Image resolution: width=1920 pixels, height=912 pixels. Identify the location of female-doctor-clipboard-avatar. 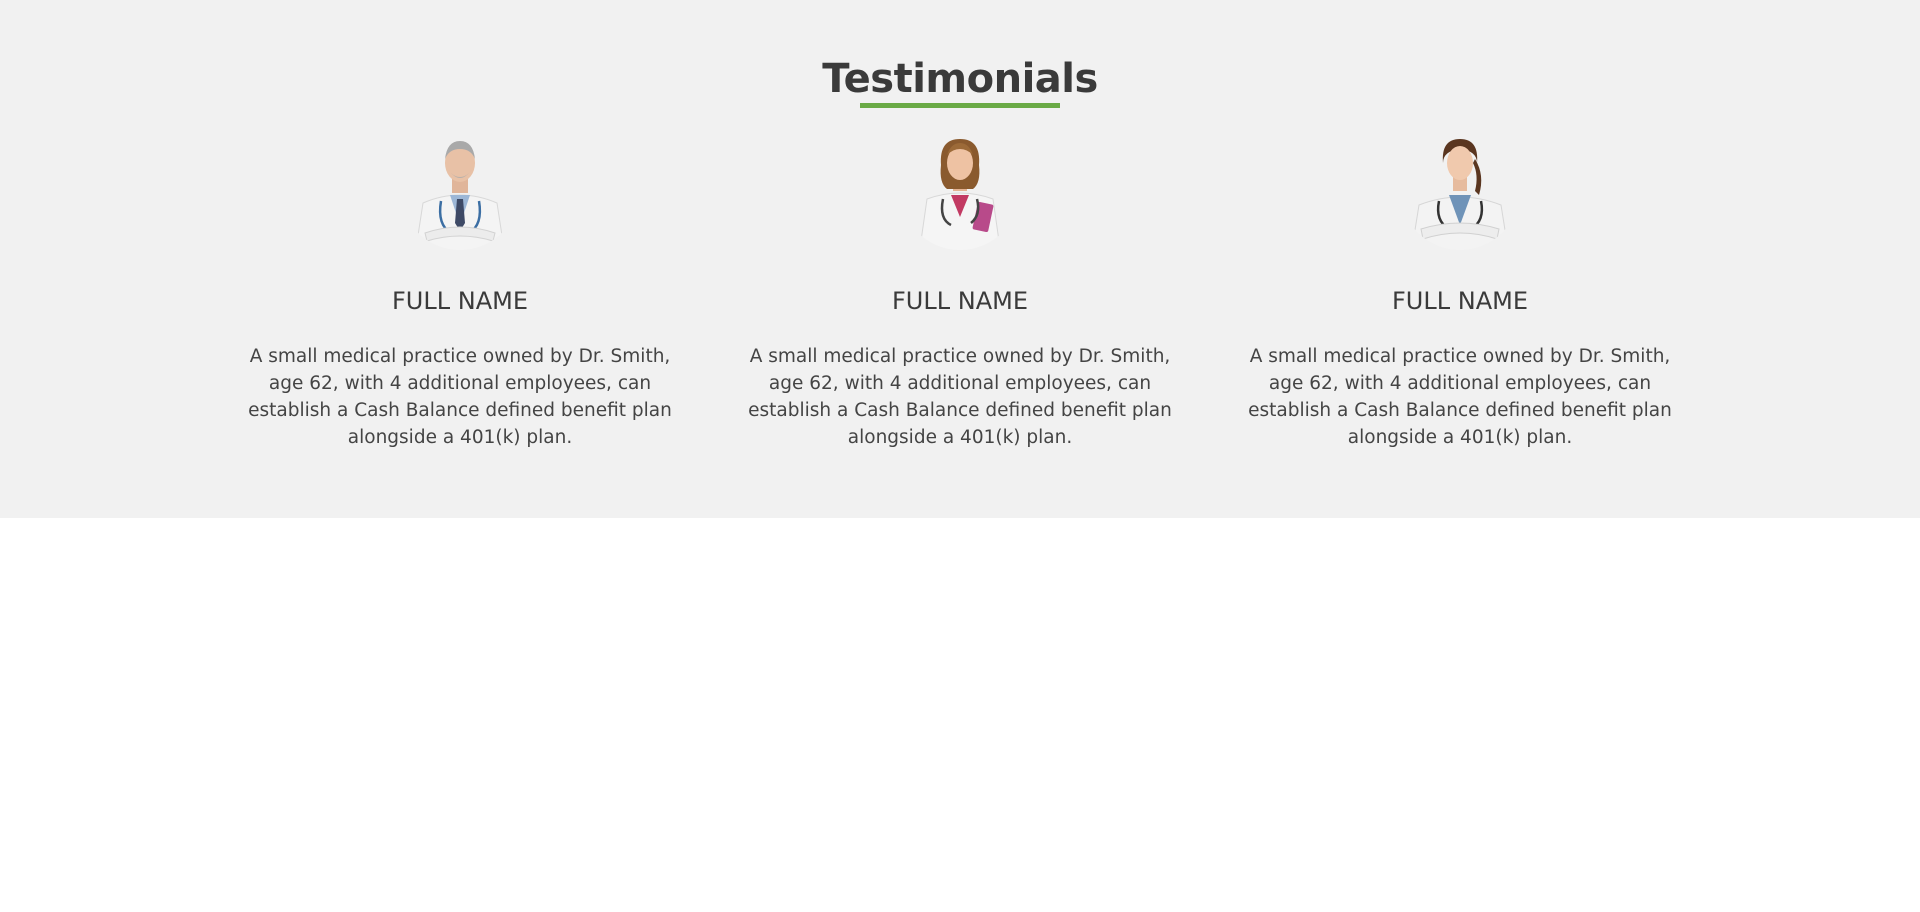
(960, 190).